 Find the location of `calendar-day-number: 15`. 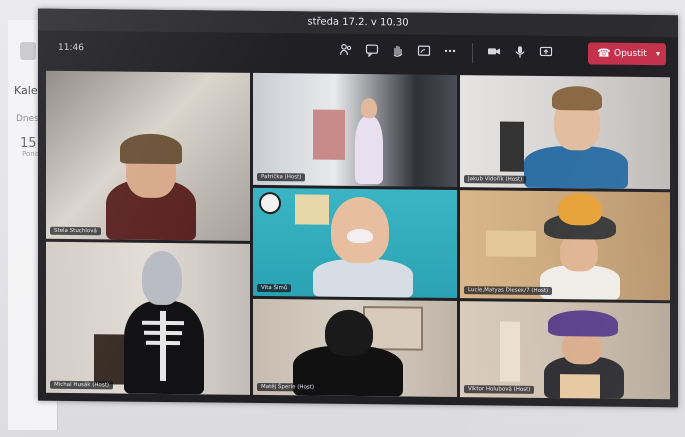

calendar-day-number: 15 is located at coordinates (28, 143).